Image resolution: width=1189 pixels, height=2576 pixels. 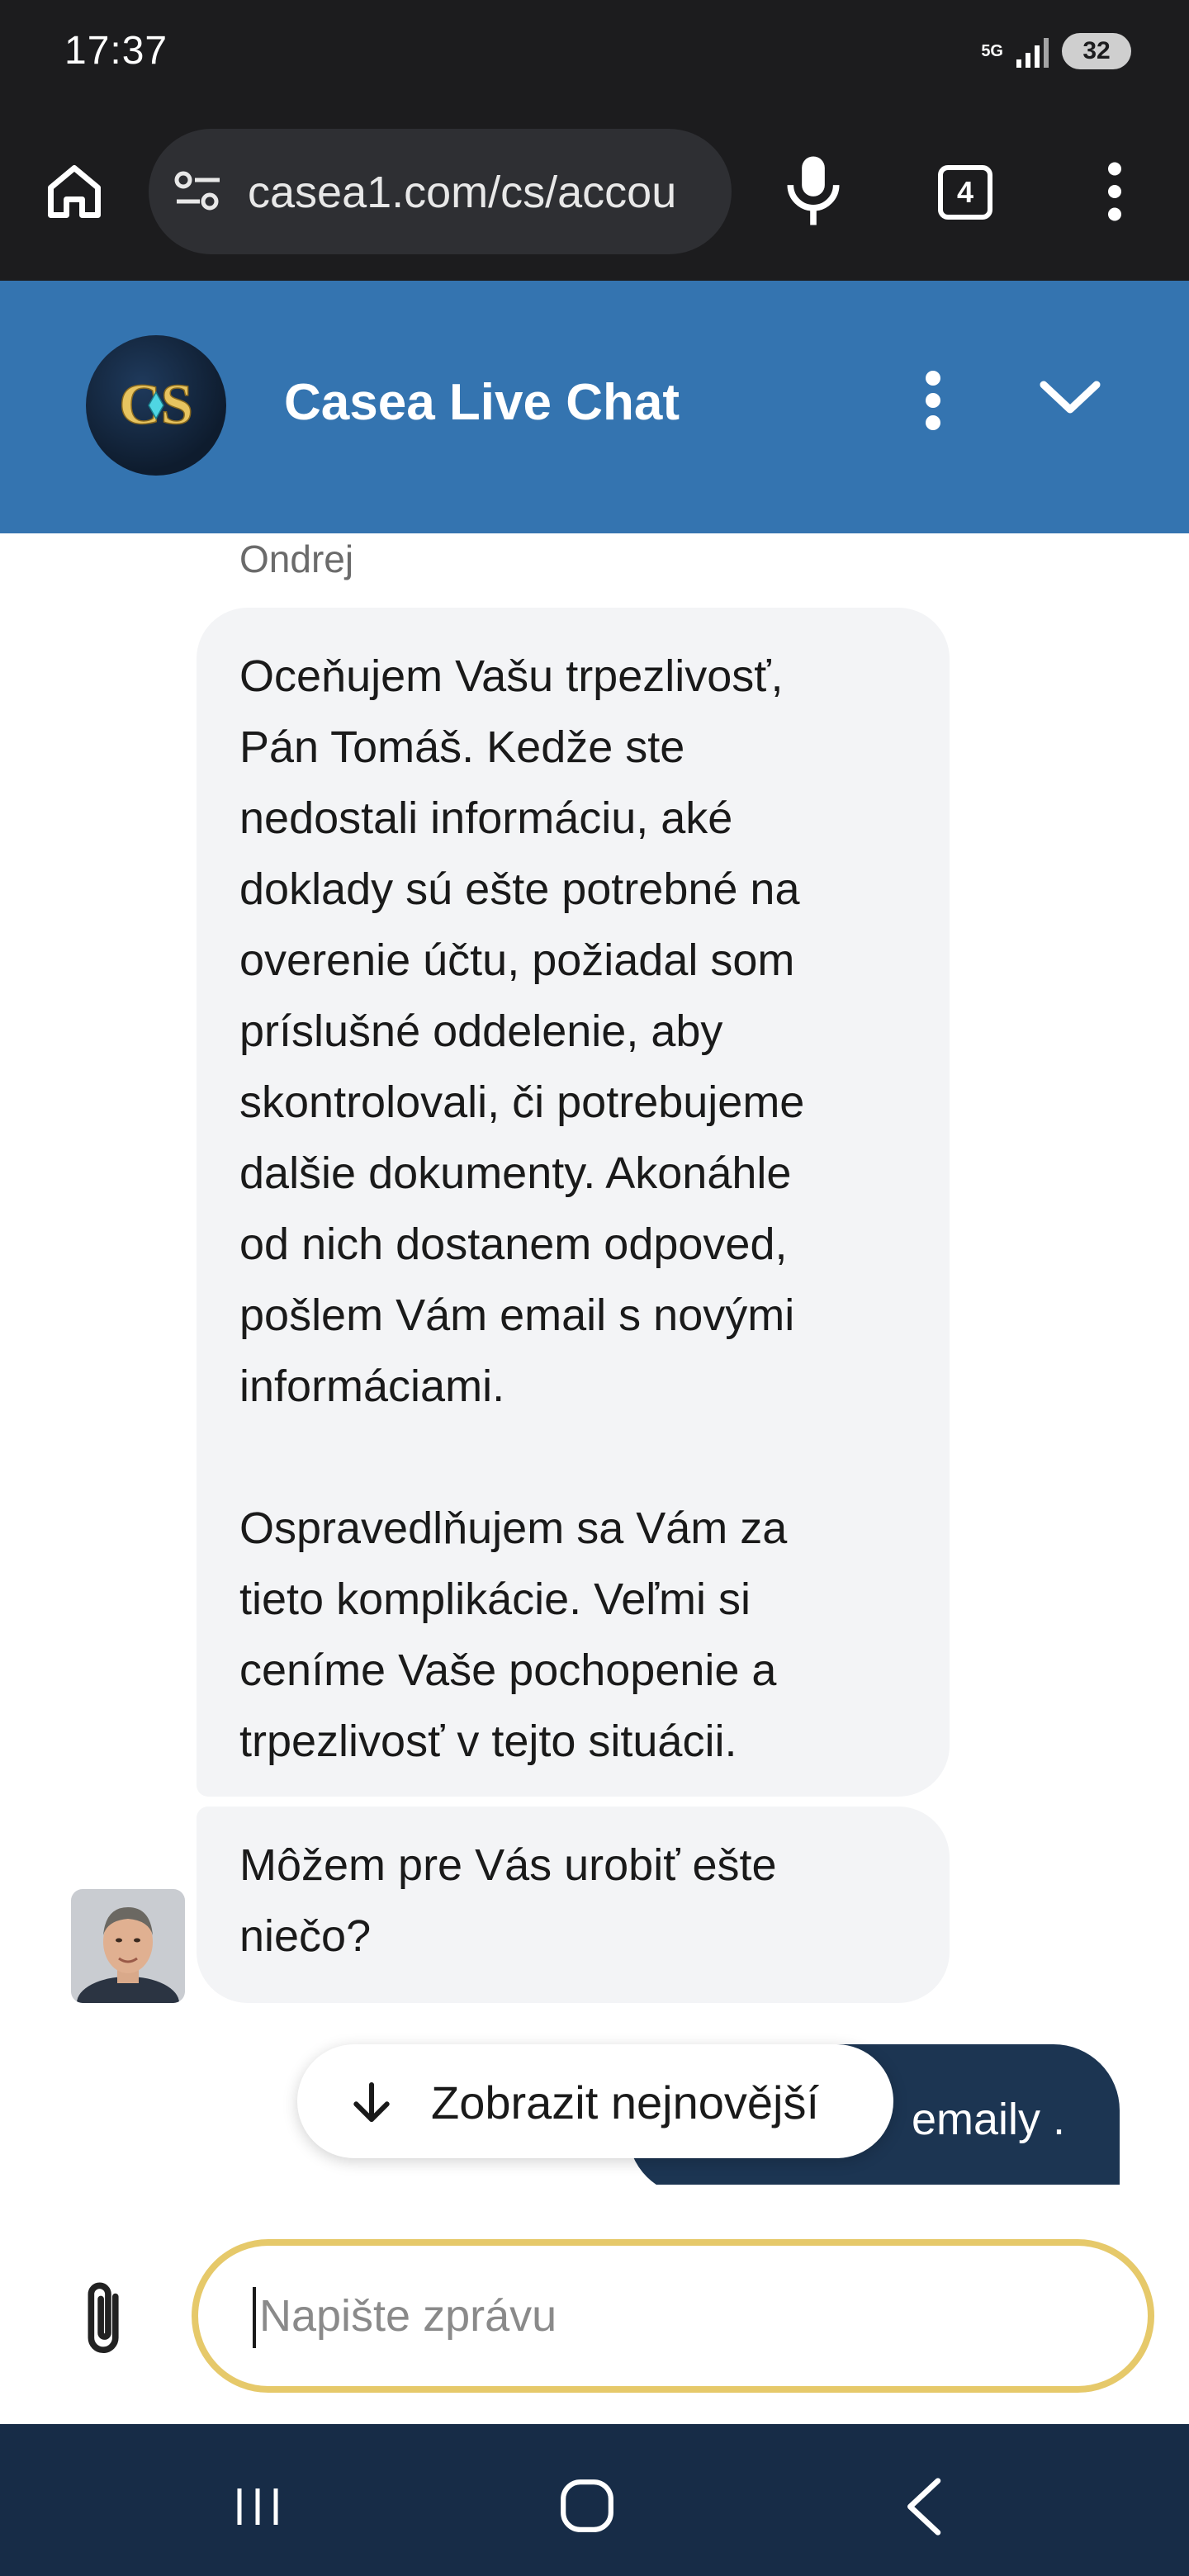 I want to click on browser-toolbar: casea1.com/cs/accou 4, so click(x=594, y=198).